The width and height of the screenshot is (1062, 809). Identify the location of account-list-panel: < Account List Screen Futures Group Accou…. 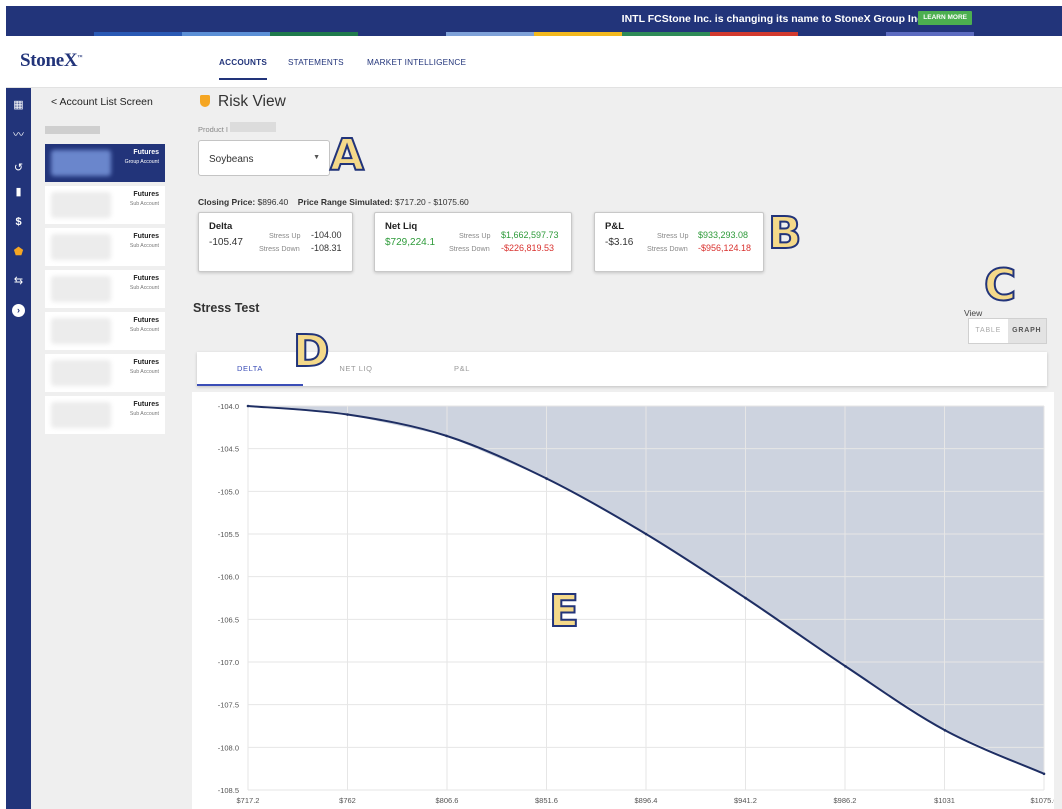
(103, 448).